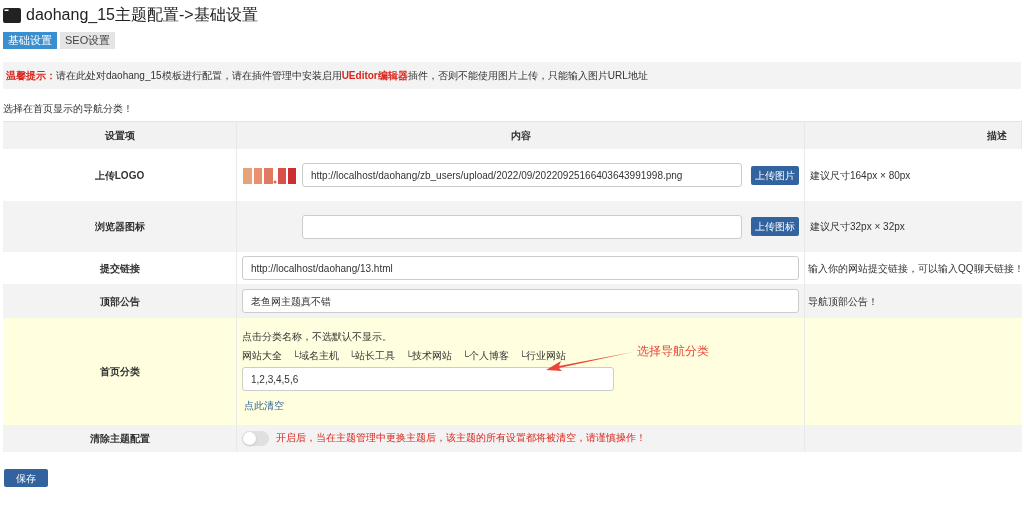  Describe the element at coordinates (119, 227) in the screenshot. I see `setting-label: 浏览器图标` at that location.